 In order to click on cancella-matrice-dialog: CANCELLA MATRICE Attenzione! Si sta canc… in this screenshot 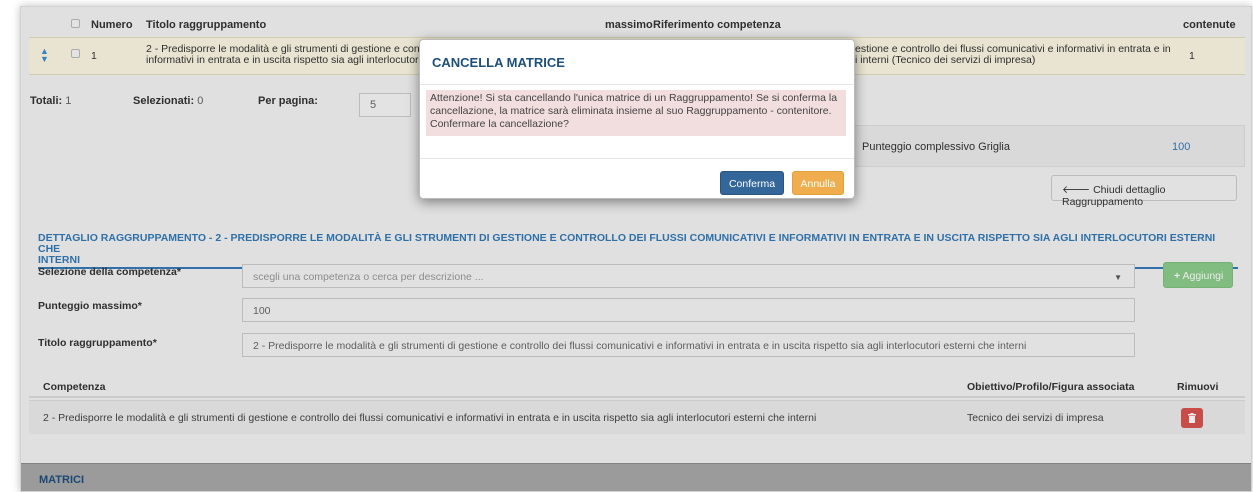, I will do `click(637, 119)`.